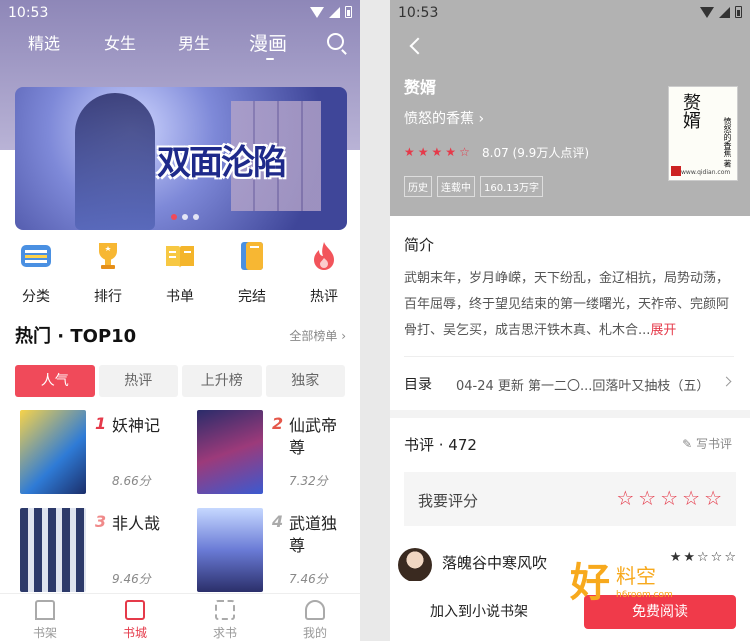  Describe the element at coordinates (108, 256) in the screenshot. I see `trophy-icon` at that location.